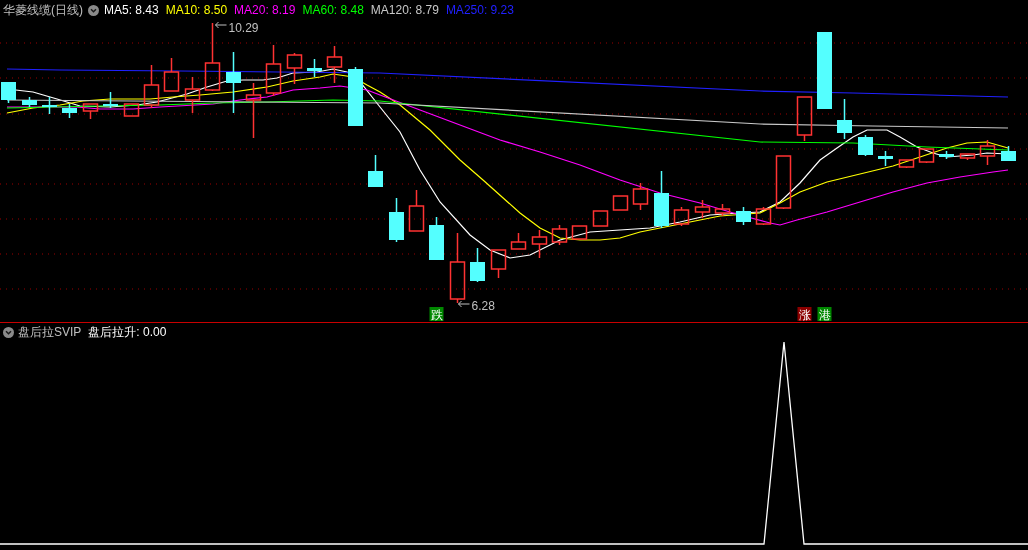 This screenshot has width=1028, height=550. I want to click on price-label: 6.28, so click(483, 306).